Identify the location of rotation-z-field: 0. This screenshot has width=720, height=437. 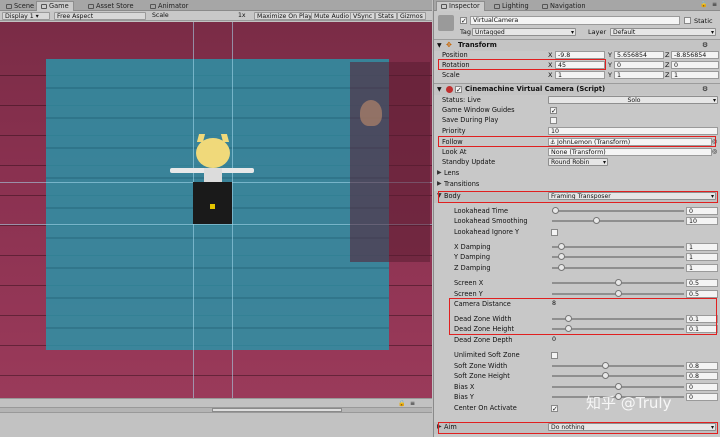
(695, 65).